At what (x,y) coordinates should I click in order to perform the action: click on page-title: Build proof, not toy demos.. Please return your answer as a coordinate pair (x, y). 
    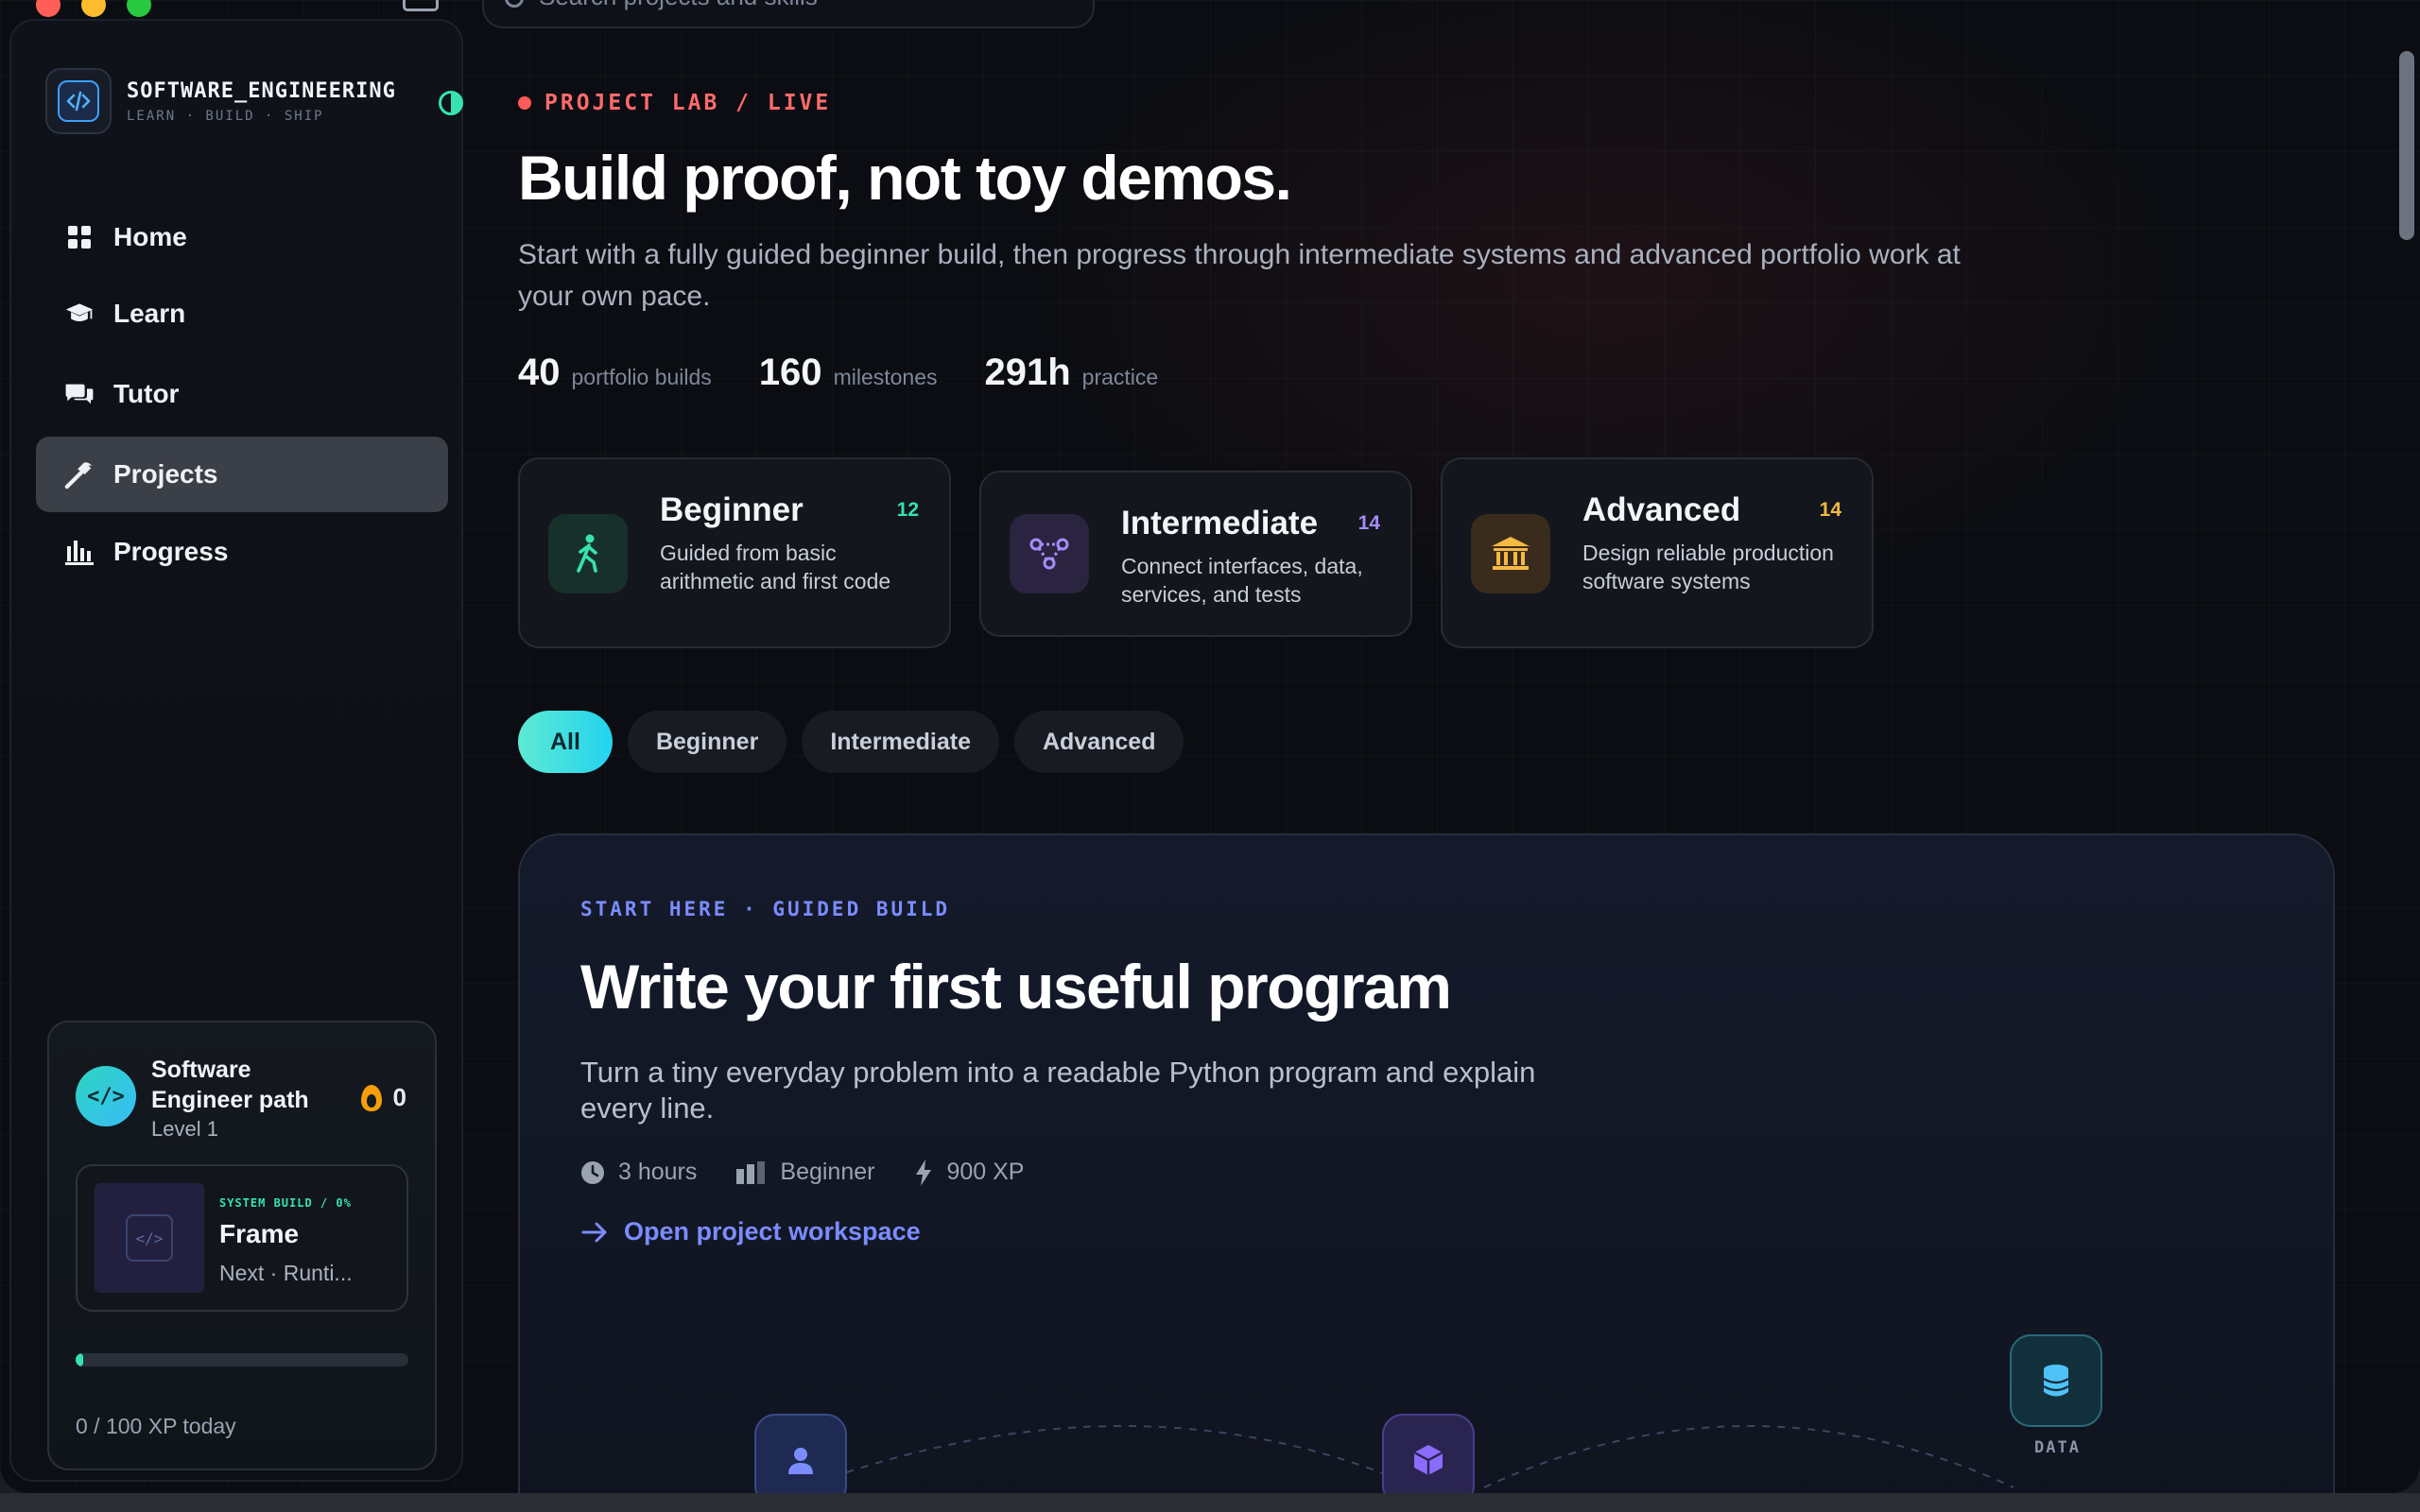
    Looking at the image, I should click on (905, 178).